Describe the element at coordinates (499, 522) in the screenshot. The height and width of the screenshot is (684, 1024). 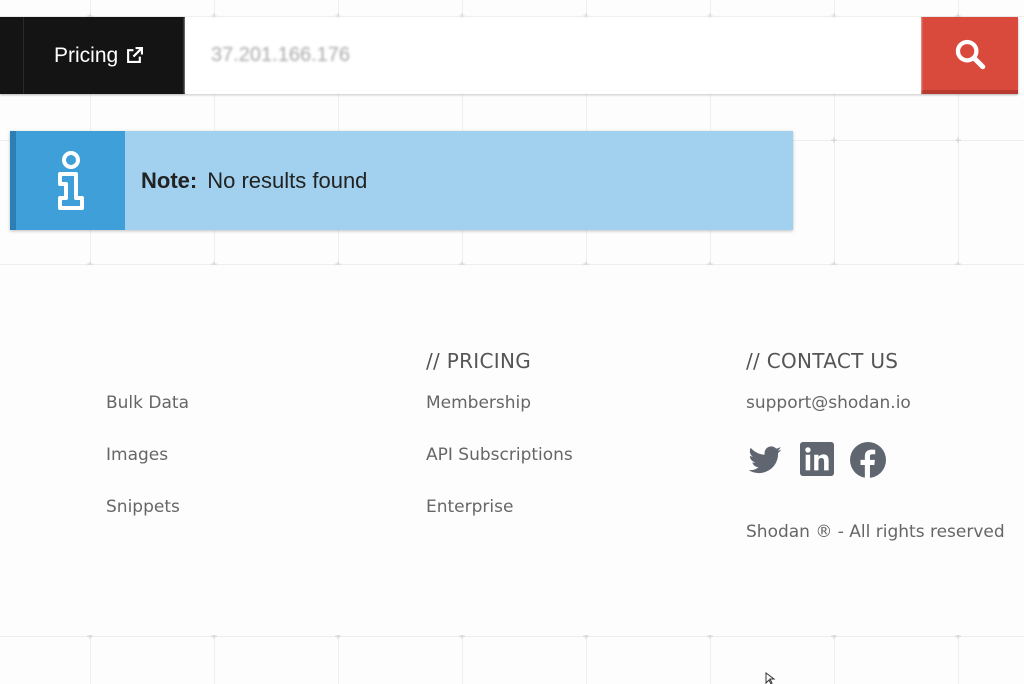
I see `footer-link-enterprise: Enterprise` at that location.